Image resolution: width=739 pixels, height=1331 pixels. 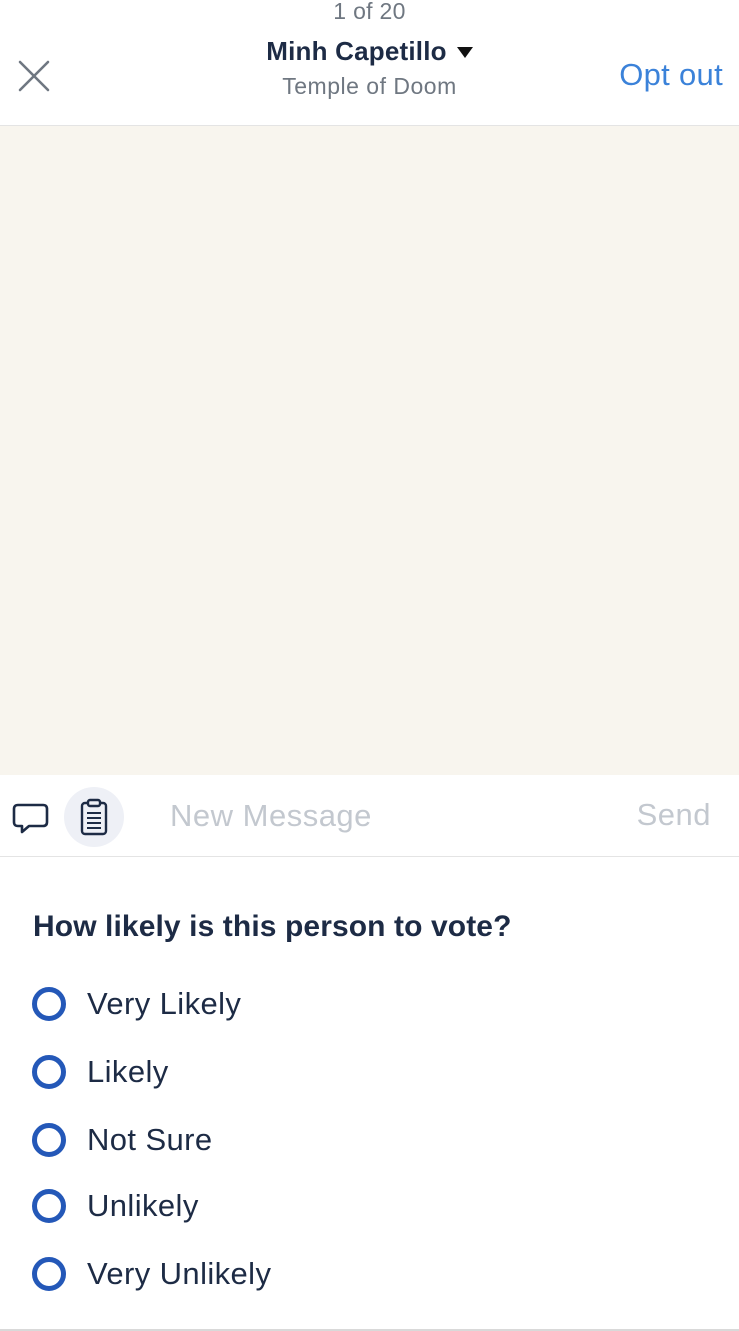 I want to click on speech-bubble-button, so click(x=31, y=818).